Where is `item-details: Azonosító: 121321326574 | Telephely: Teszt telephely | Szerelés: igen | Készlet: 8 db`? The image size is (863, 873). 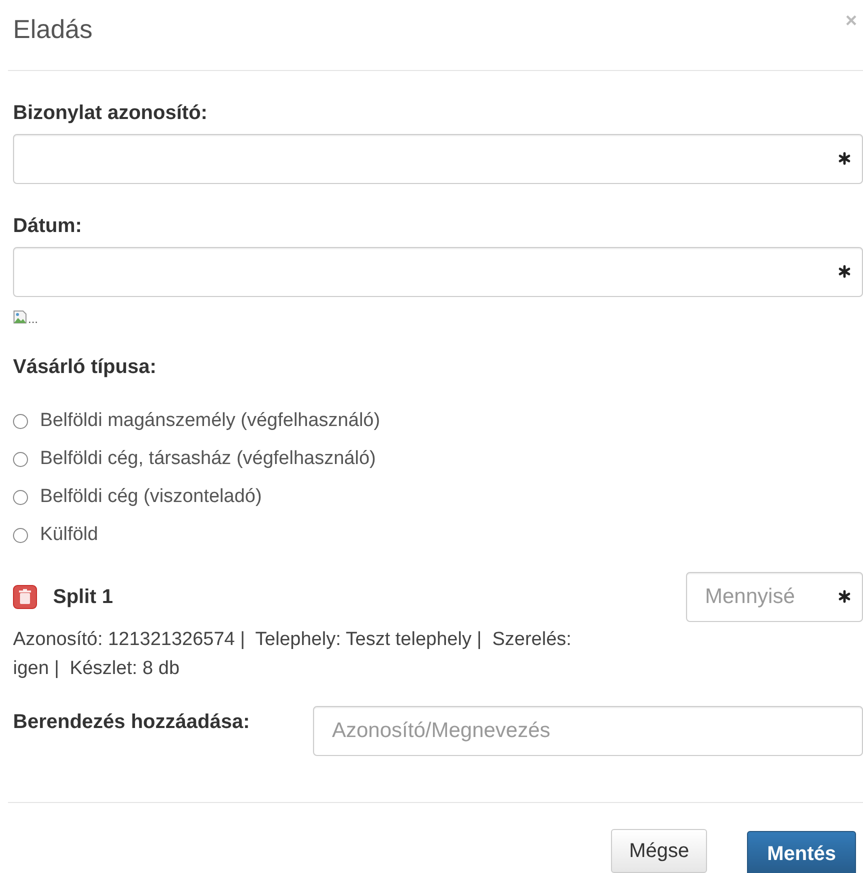
item-details: Azonosító: 121321326574 | Telephely: Teszt telephely | Szerelés: igen | Készlet: 8 db is located at coordinates (292, 654).